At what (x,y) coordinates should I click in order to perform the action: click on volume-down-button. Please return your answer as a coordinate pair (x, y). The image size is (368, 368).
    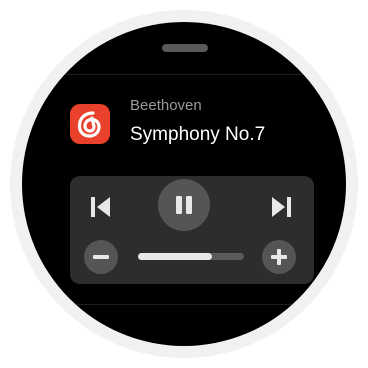
    Looking at the image, I should click on (101, 257).